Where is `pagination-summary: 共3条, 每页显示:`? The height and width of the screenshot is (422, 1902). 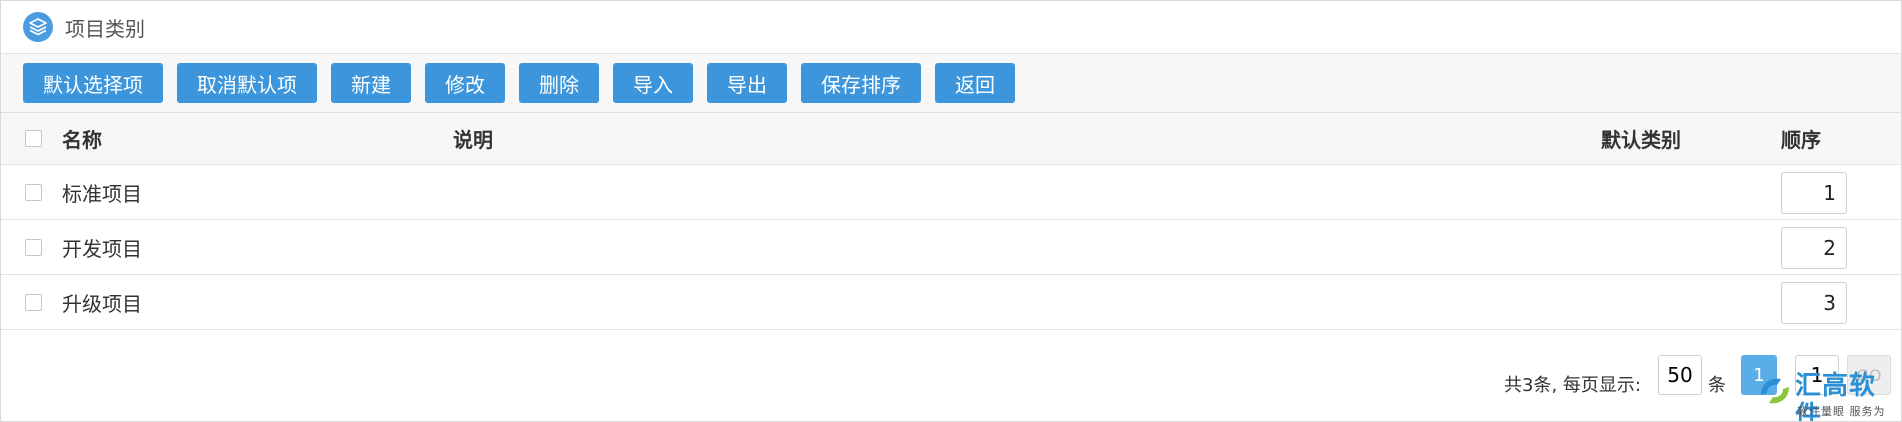
pagination-summary: 共3条, 每页显示: is located at coordinates (1572, 385).